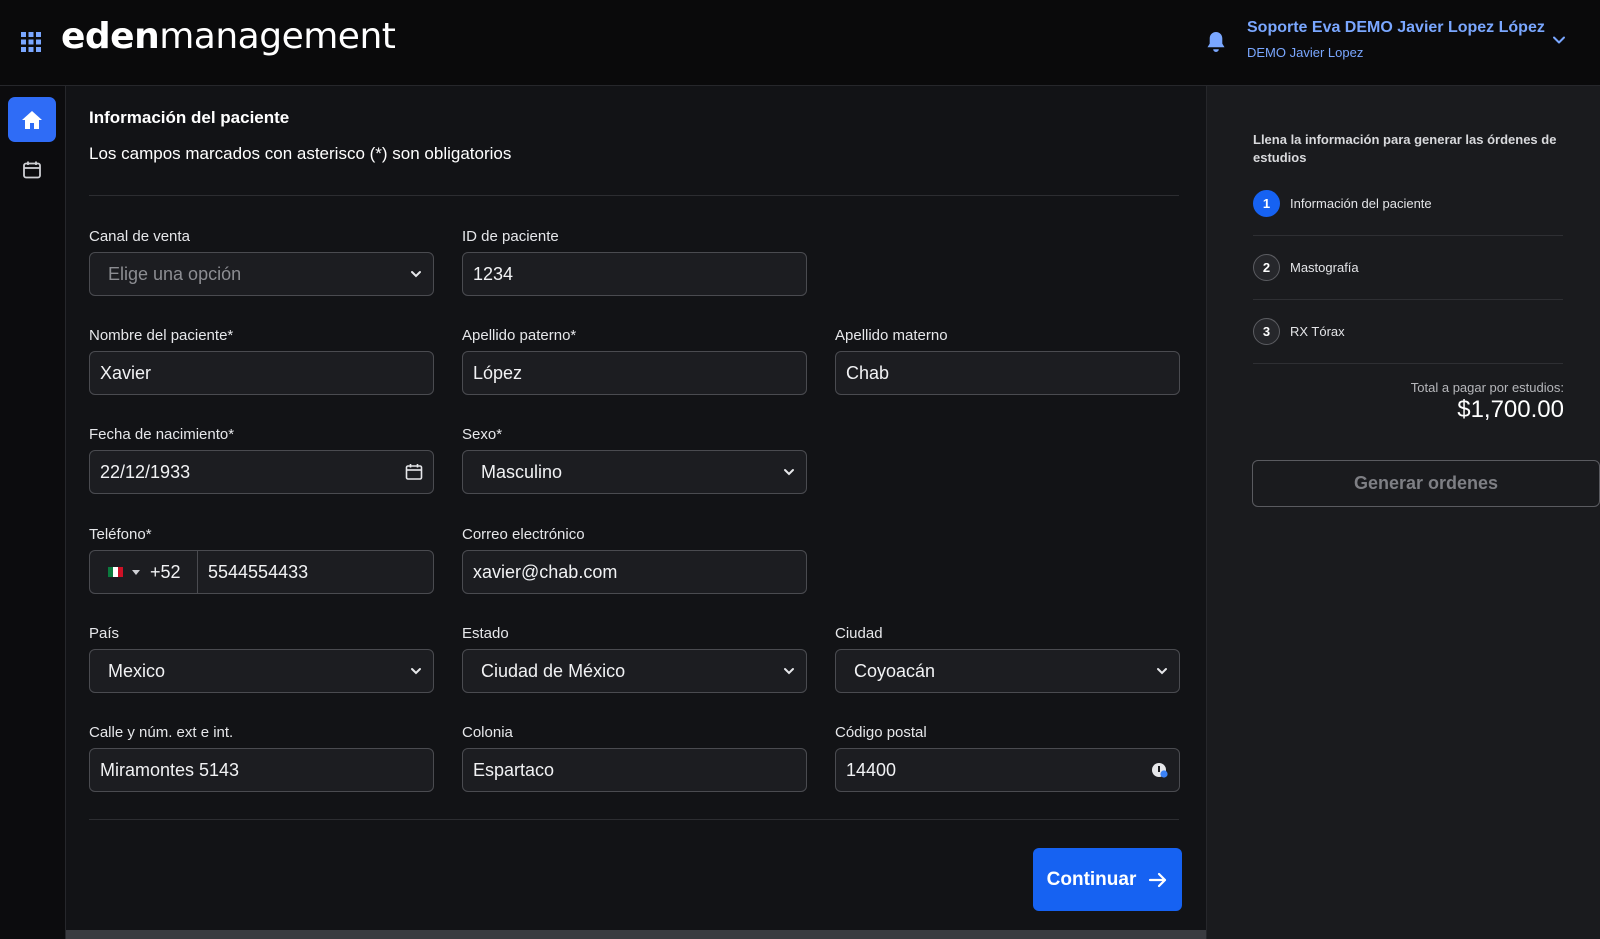 The width and height of the screenshot is (1600, 939). Describe the element at coordinates (1007, 373) in the screenshot. I see `apellido-materno-input: Chab` at that location.